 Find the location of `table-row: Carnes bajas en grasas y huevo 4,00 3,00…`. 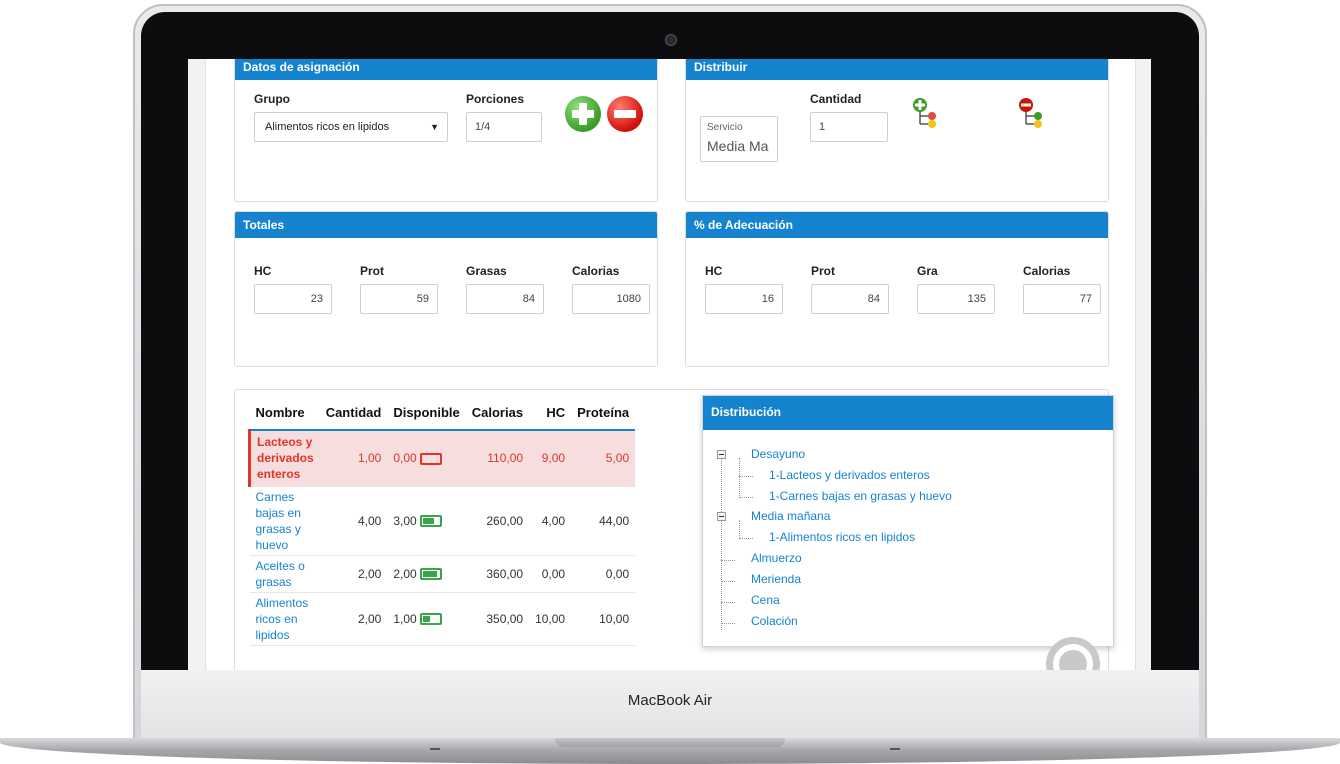

table-row: Carnes bajas en grasas y huevo 4,00 3,00… is located at coordinates (442, 521).